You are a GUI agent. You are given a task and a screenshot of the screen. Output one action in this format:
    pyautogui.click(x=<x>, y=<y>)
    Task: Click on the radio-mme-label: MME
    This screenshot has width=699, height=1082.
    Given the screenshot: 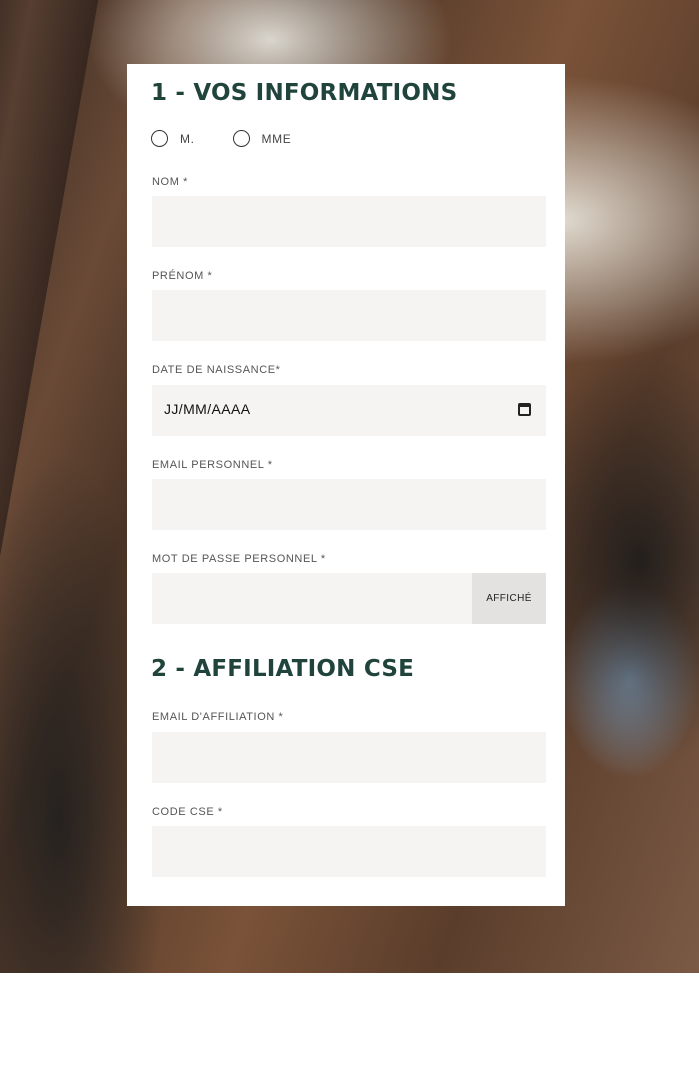 What is the action you would take?
    pyautogui.click(x=277, y=139)
    